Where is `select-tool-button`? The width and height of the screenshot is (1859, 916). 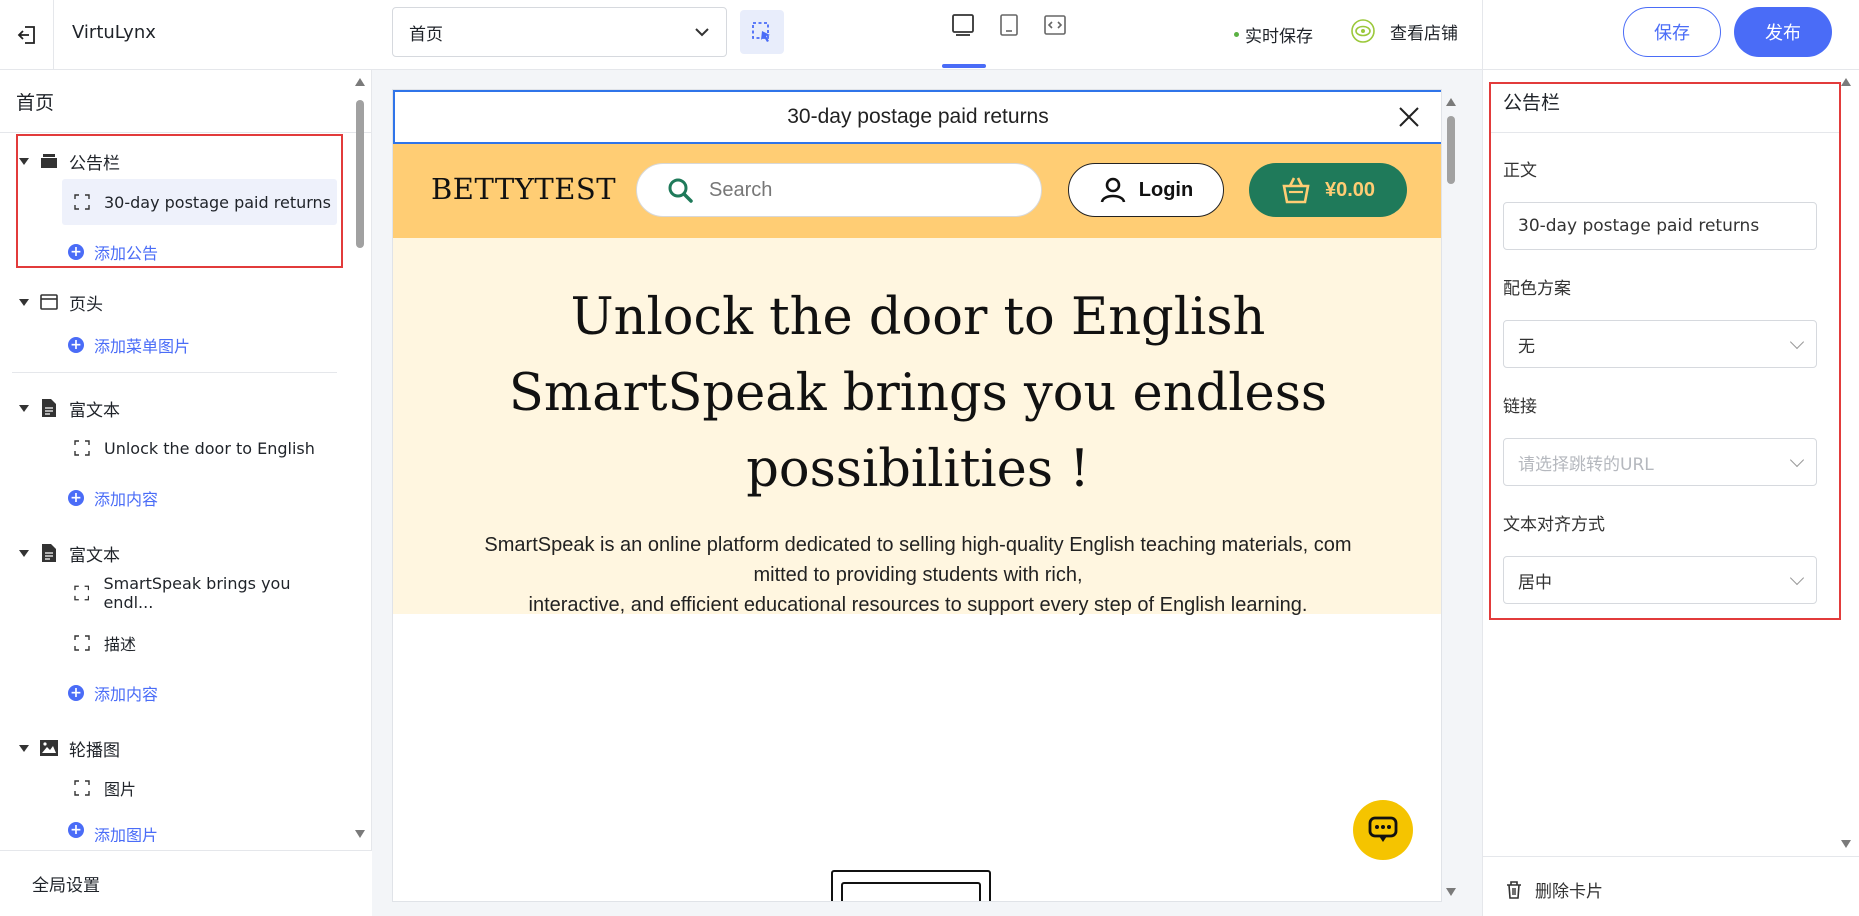 select-tool-button is located at coordinates (762, 32).